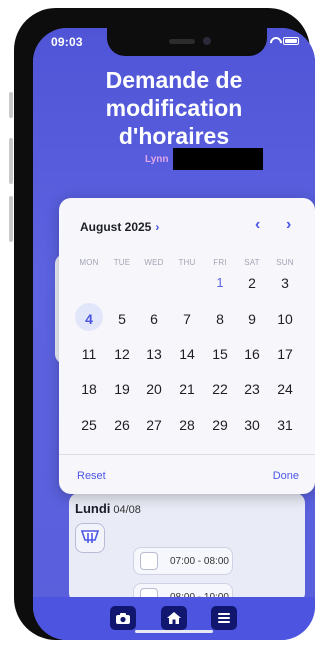  I want to click on tab-camera, so click(123, 618).